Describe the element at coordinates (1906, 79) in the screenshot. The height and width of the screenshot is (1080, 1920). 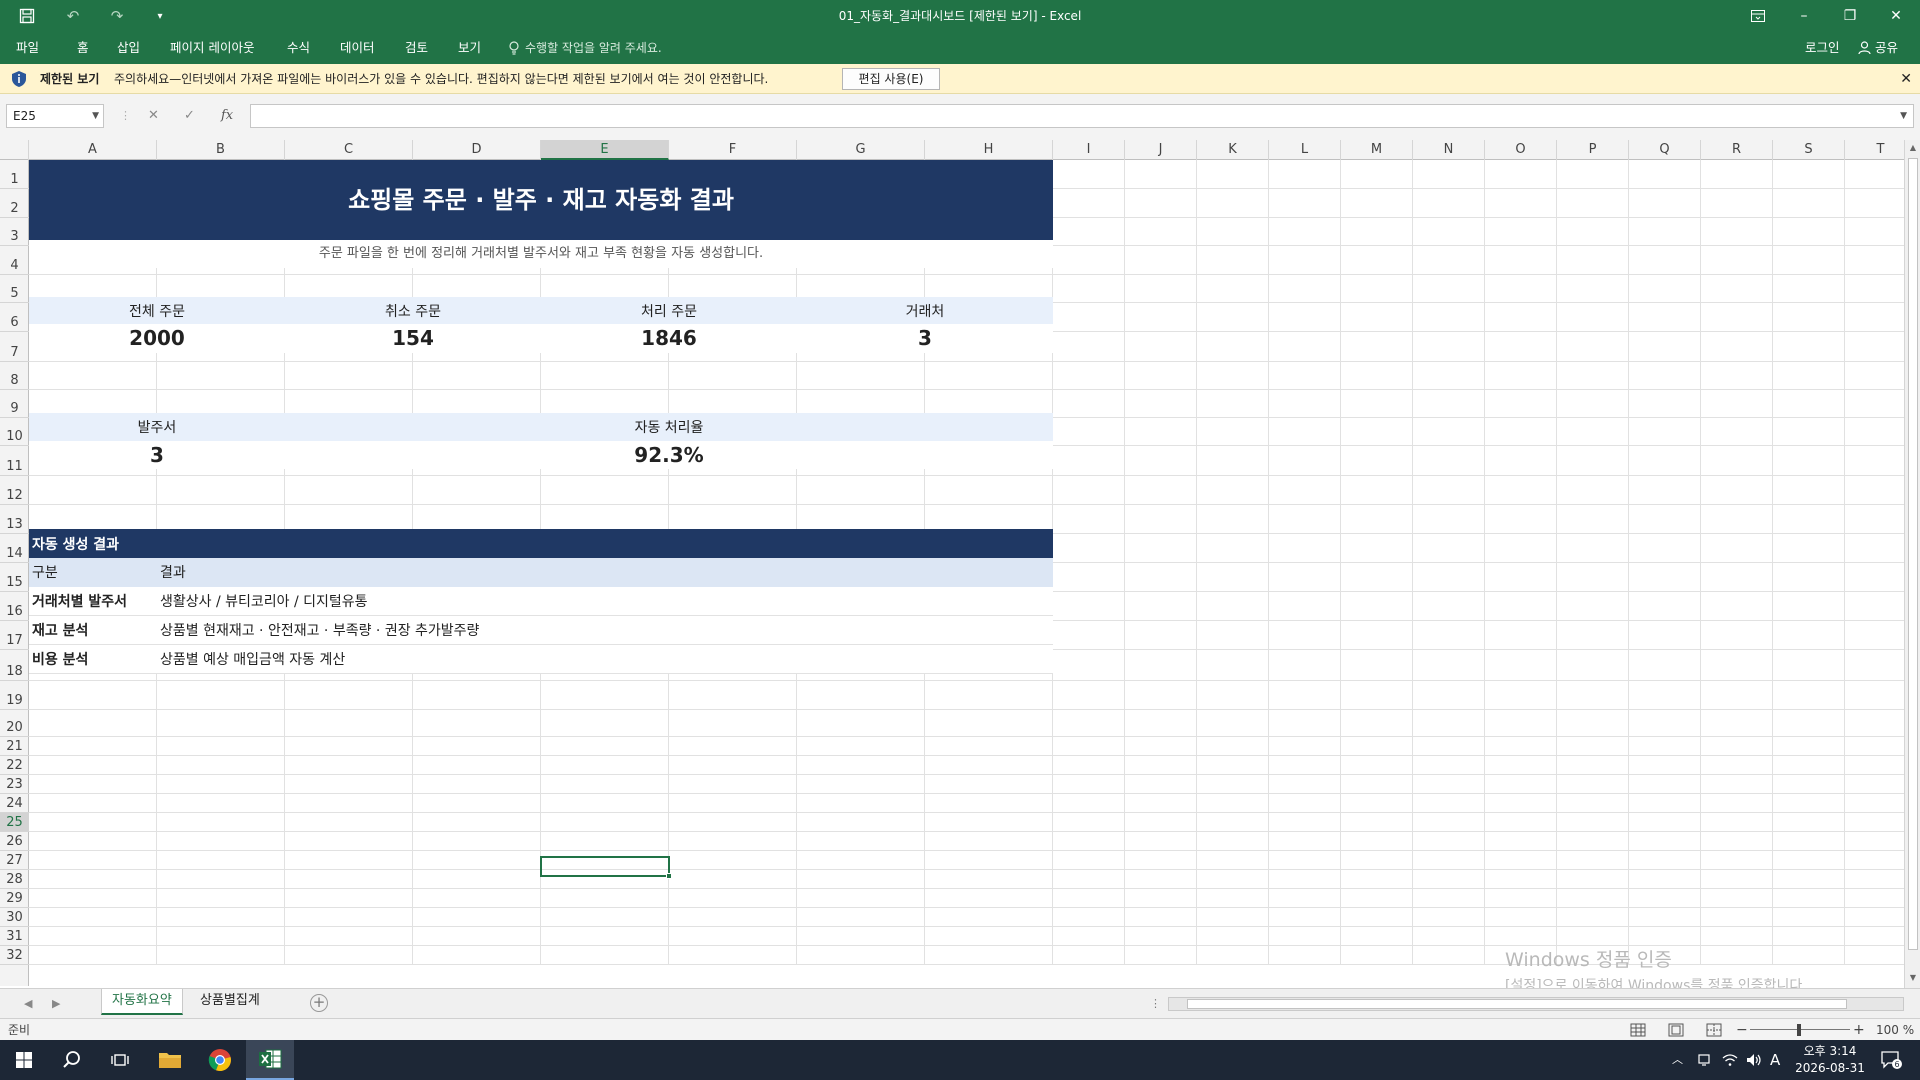
I see `protected-view-close-icon: ✕` at that location.